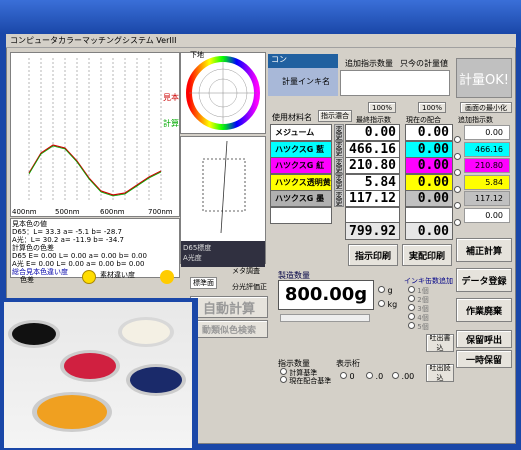  What do you see at coordinates (372, 132) in the screenshot?
I see `final-value-0: 0.00` at bounding box center [372, 132].